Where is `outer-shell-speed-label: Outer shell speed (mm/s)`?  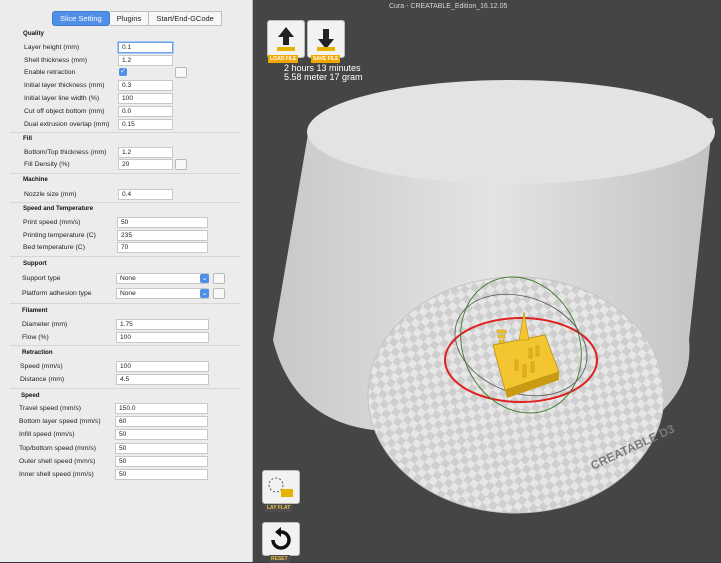 outer-shell-speed-label: Outer shell speed (mm/s) is located at coordinates (57, 461).